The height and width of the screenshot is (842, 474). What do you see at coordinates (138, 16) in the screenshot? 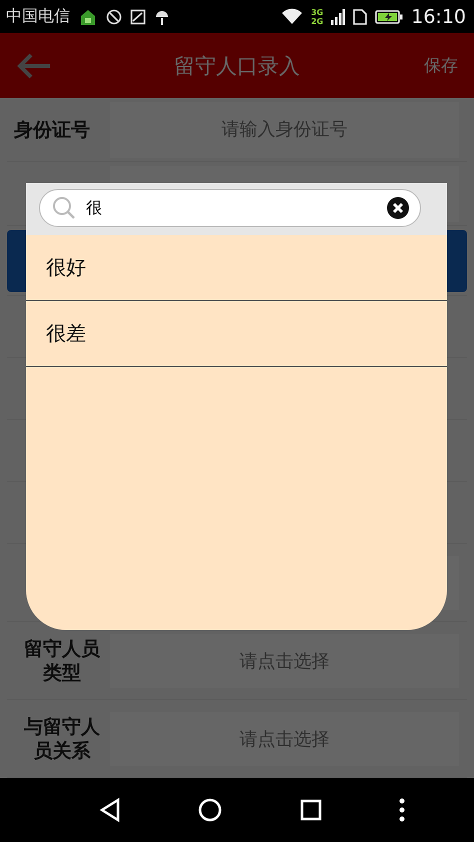
I see `image-icon` at bounding box center [138, 16].